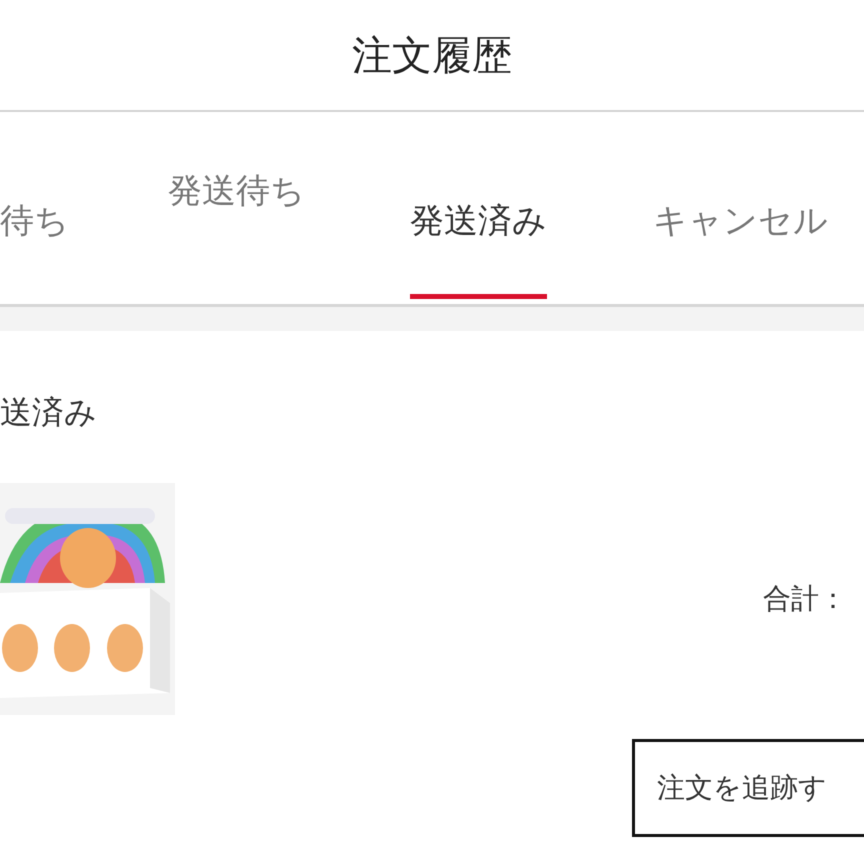 This screenshot has width=864, height=864. Describe the element at coordinates (740, 251) in the screenshot. I see `tab: キャンセル` at that location.